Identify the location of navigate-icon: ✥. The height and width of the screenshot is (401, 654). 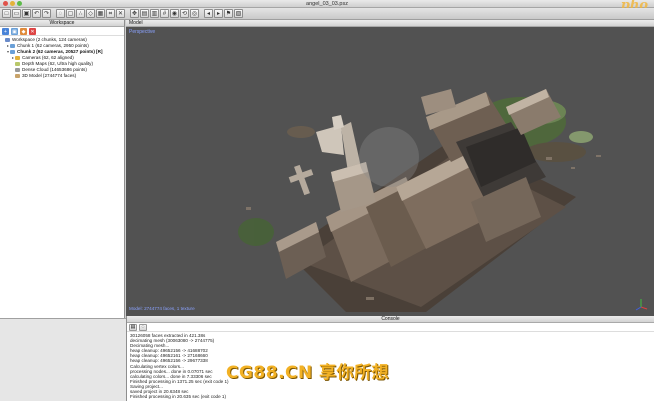
(134, 13).